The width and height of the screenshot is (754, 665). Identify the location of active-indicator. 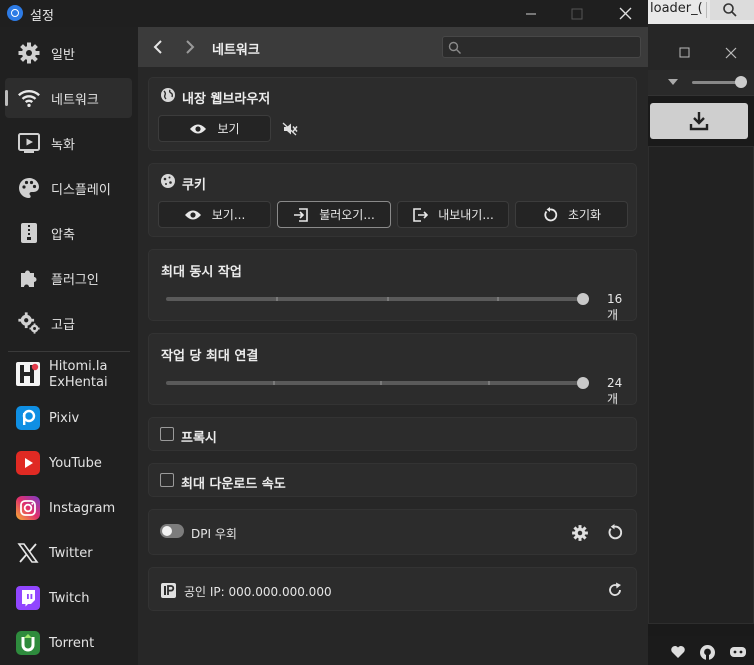
(6, 98).